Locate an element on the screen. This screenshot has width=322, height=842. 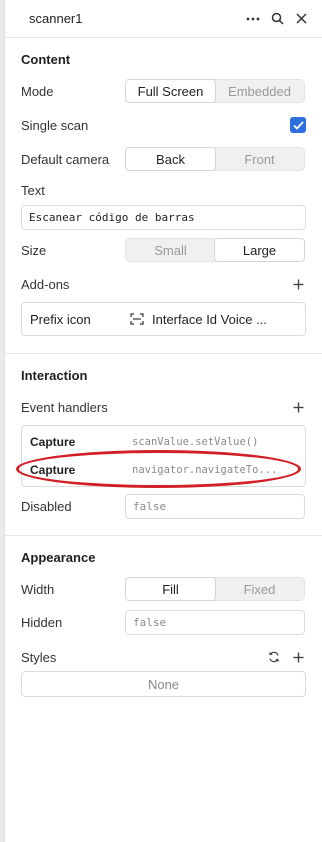
width-segmented-control: Fill Fixed is located at coordinates (215, 589).